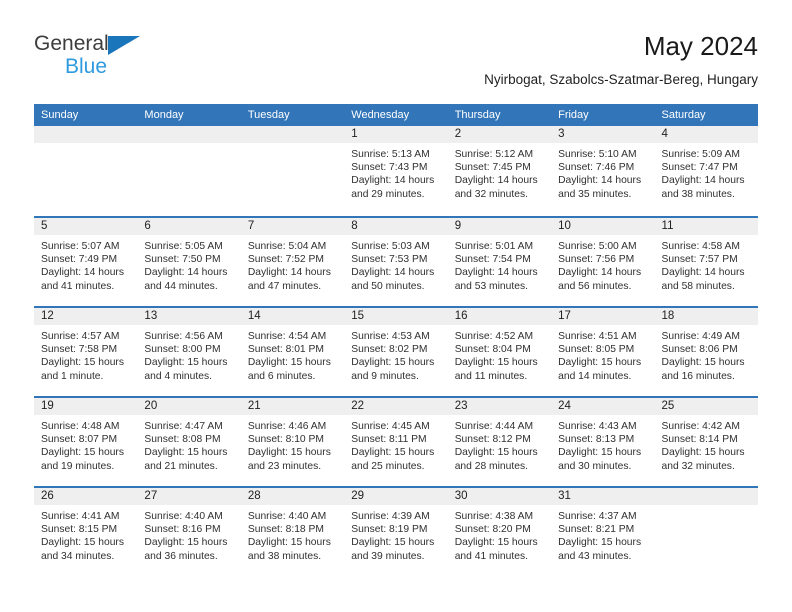 This screenshot has height=612, width=792. Describe the element at coordinates (699, 350) in the screenshot. I see `sunset-text: Sunset: 8:06 PM` at that location.